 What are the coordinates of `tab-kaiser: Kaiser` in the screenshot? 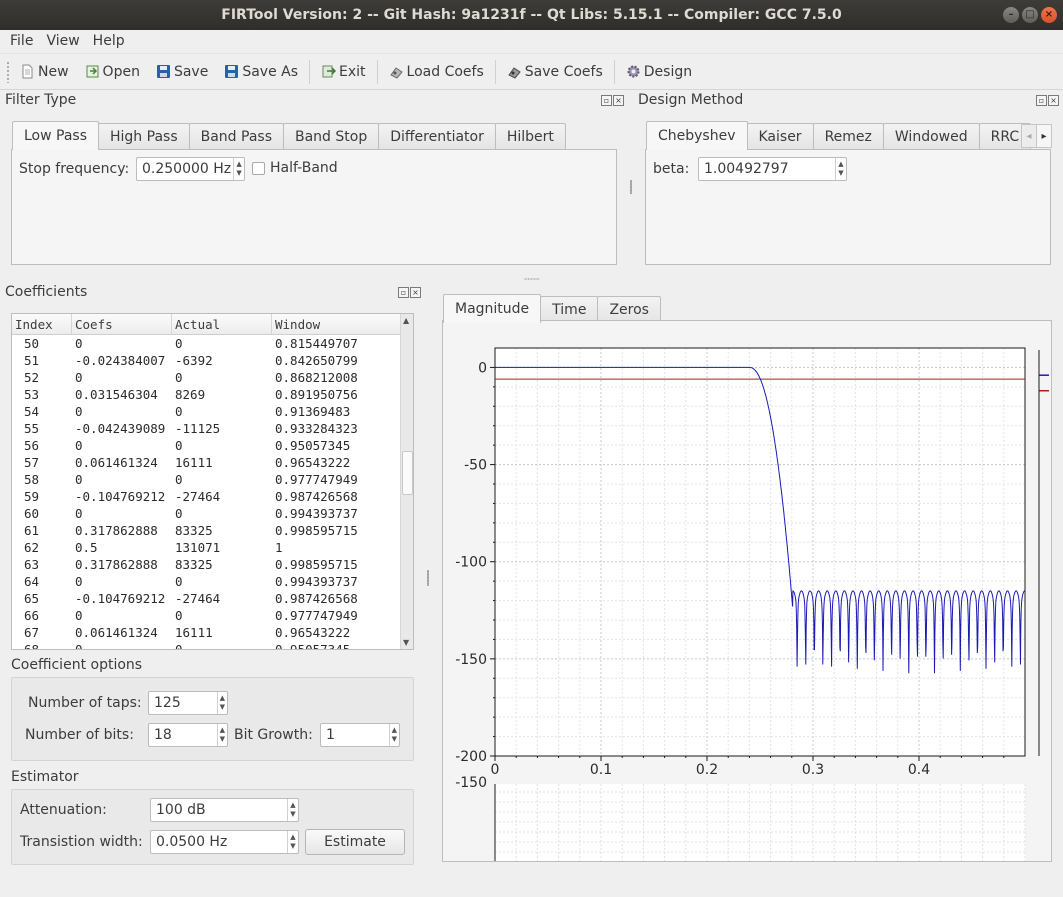 It's located at (780, 136).